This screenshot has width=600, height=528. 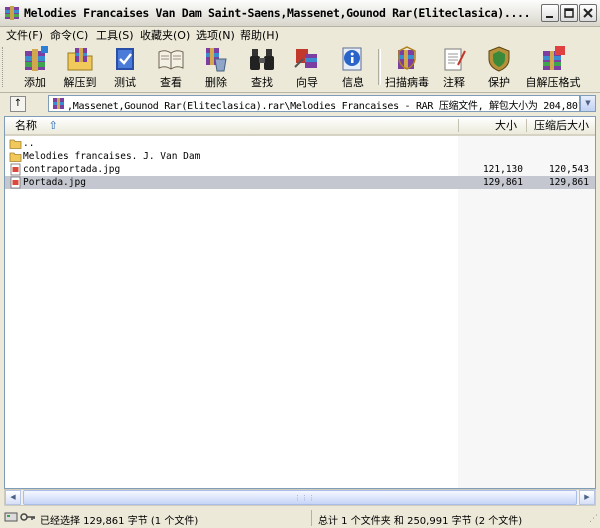 What do you see at coordinates (300, 143) in the screenshot?
I see `list-item-parent: ..` at bounding box center [300, 143].